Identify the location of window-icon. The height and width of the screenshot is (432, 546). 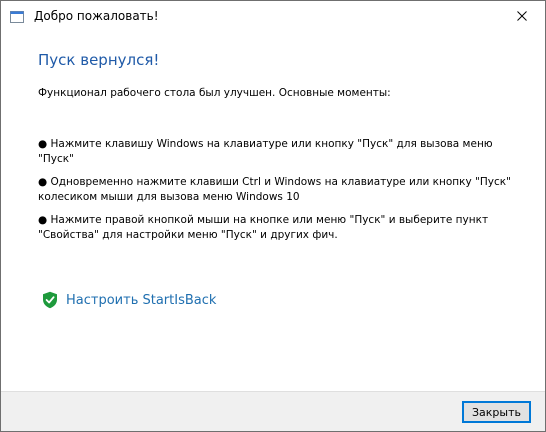
(17, 17).